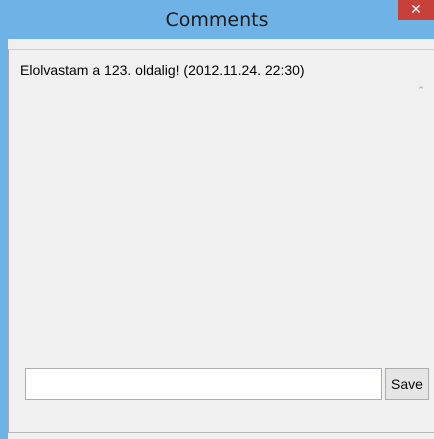  I want to click on title-bar: Comments ✕, so click(217, 19).